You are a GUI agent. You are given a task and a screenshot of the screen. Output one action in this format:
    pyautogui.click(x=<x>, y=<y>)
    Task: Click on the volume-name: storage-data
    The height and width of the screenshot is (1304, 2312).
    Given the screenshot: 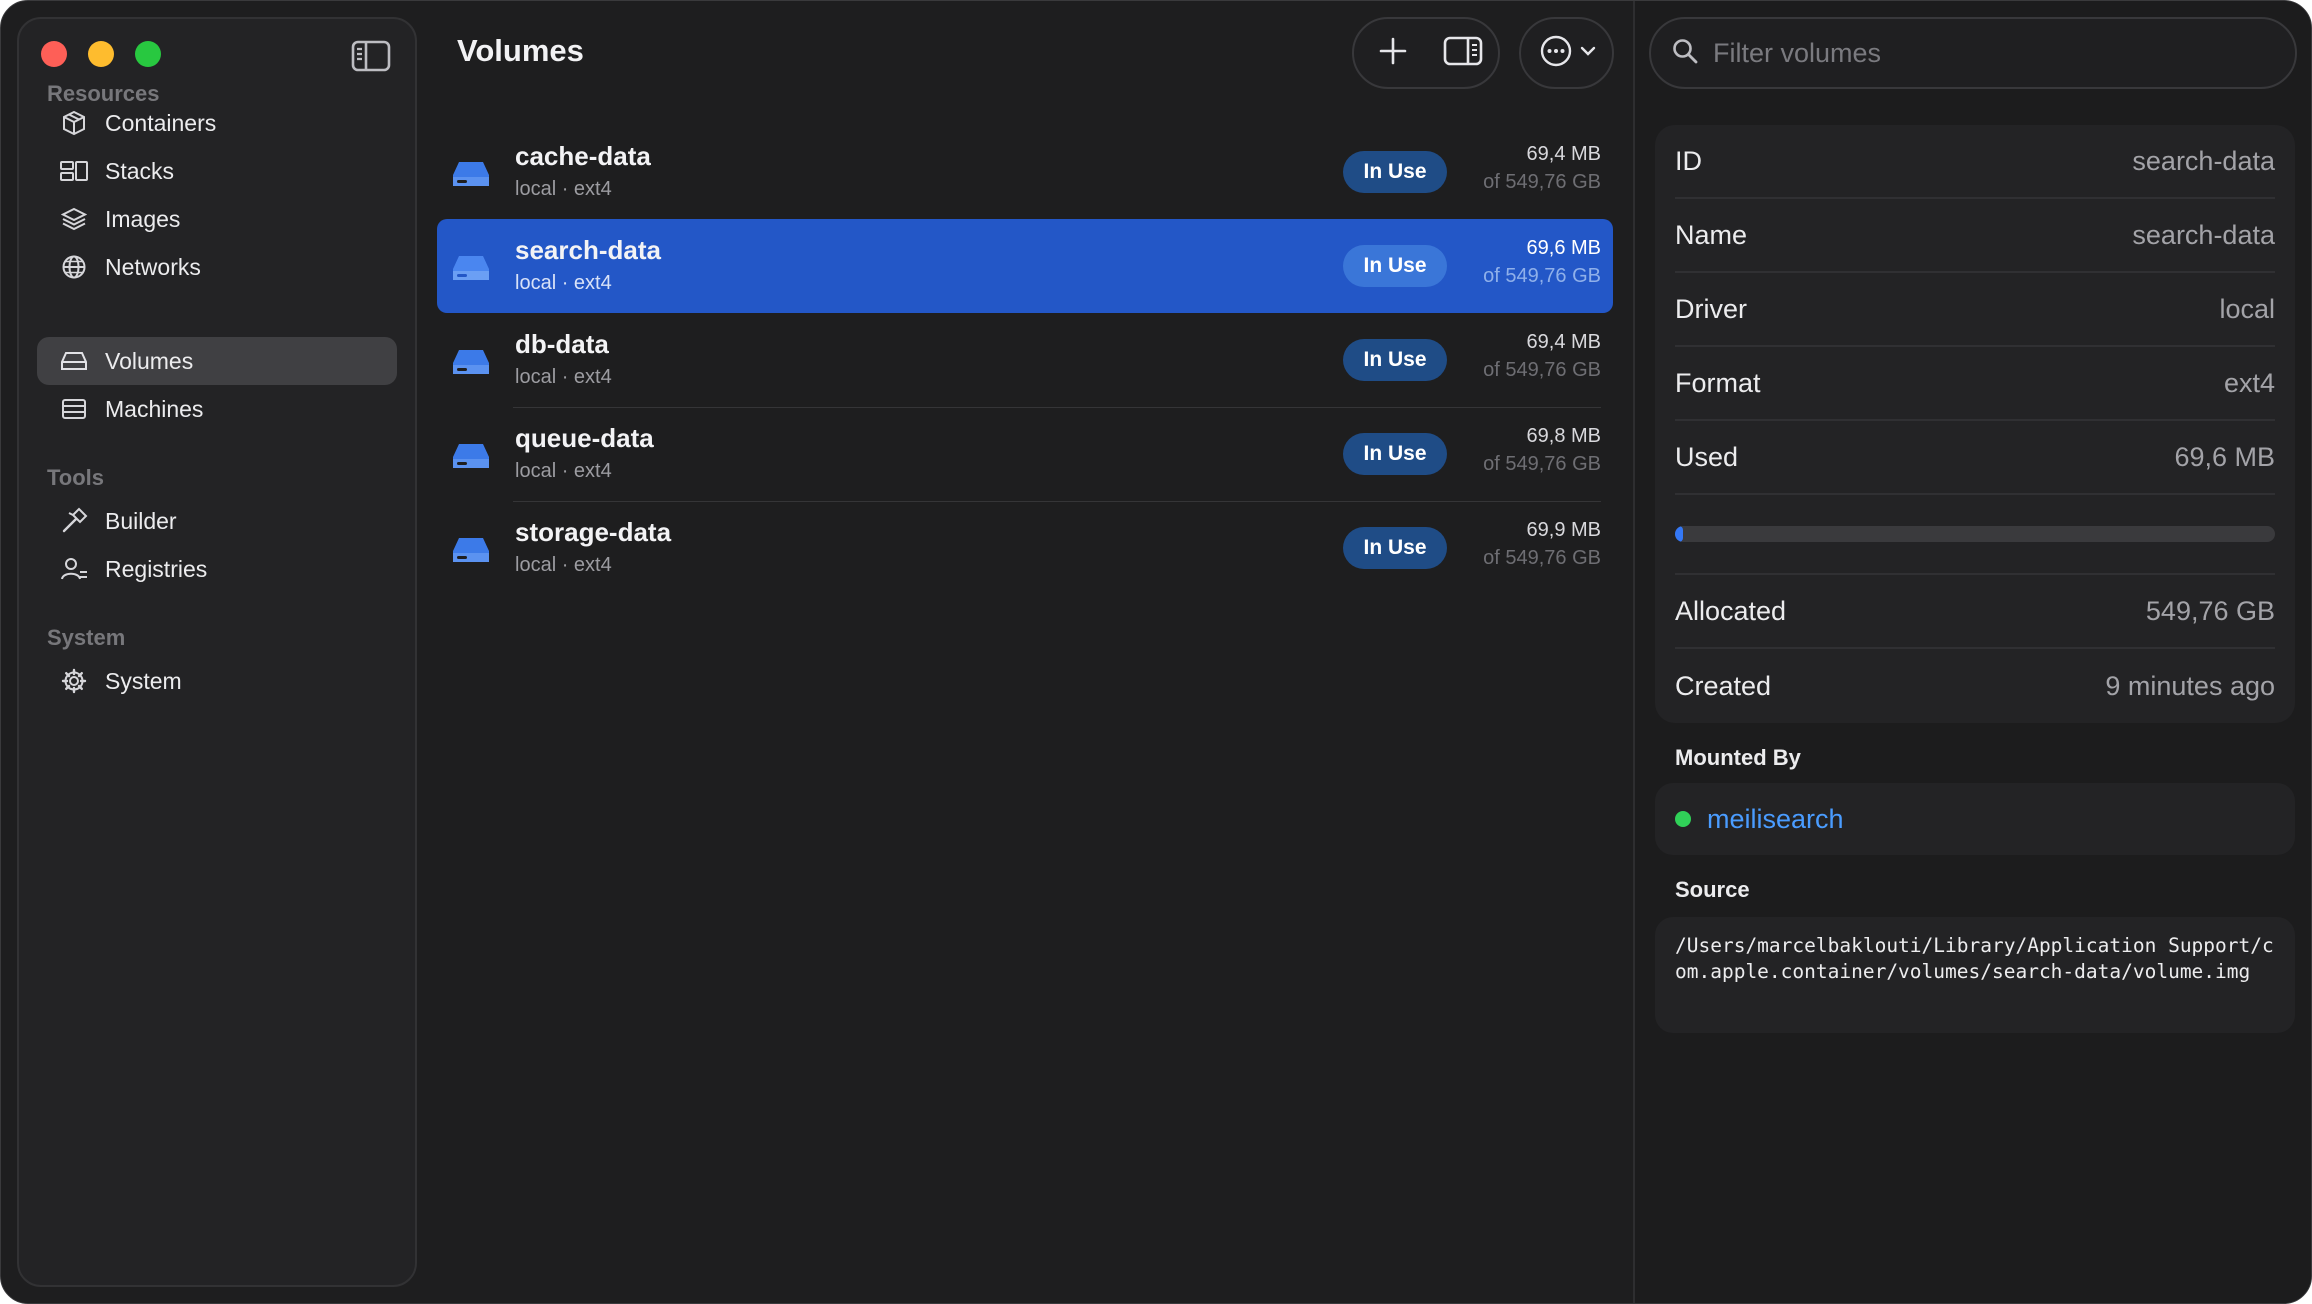 What is the action you would take?
    pyautogui.click(x=593, y=532)
    